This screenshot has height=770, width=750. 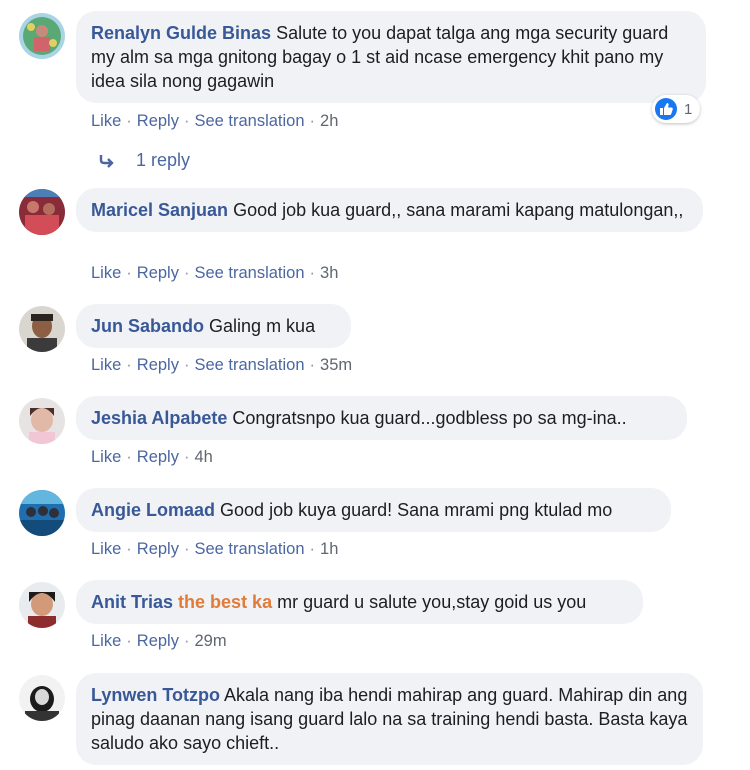 What do you see at coordinates (159, 210) in the screenshot?
I see `comment-author: Maricel Sanjuan` at bounding box center [159, 210].